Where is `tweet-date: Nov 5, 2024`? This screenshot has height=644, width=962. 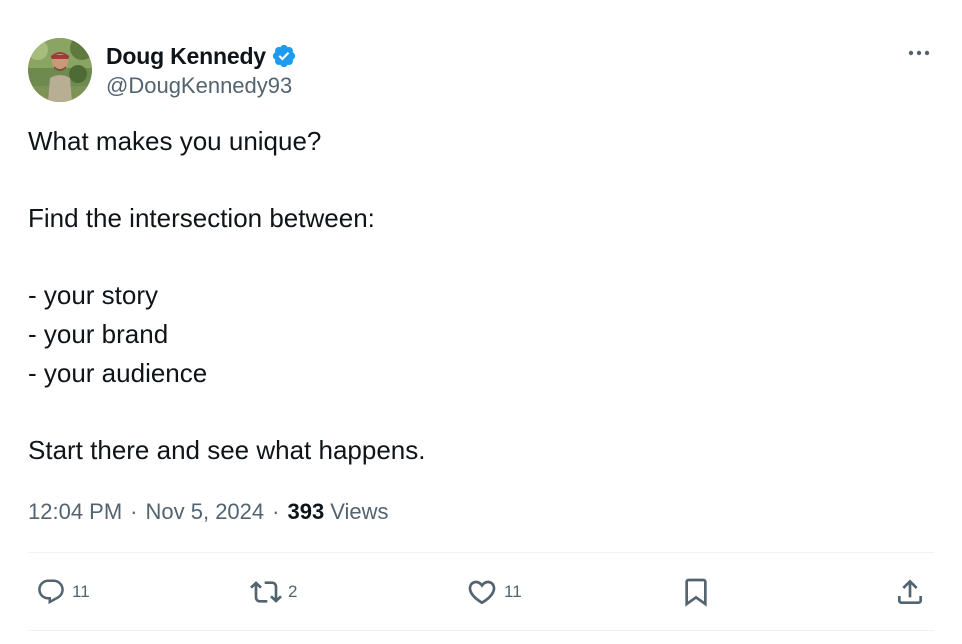 tweet-date: Nov 5, 2024 is located at coordinates (205, 512).